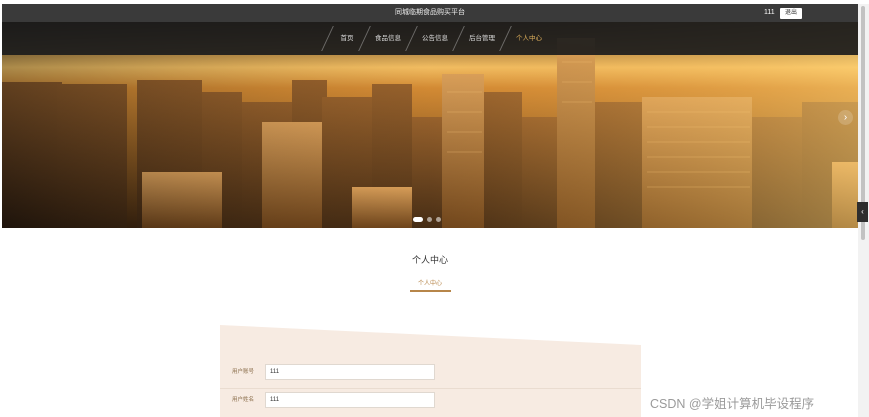 This screenshot has height=417, width=869. Describe the element at coordinates (243, 400) in the screenshot. I see `name-label: 用户姓名` at that location.